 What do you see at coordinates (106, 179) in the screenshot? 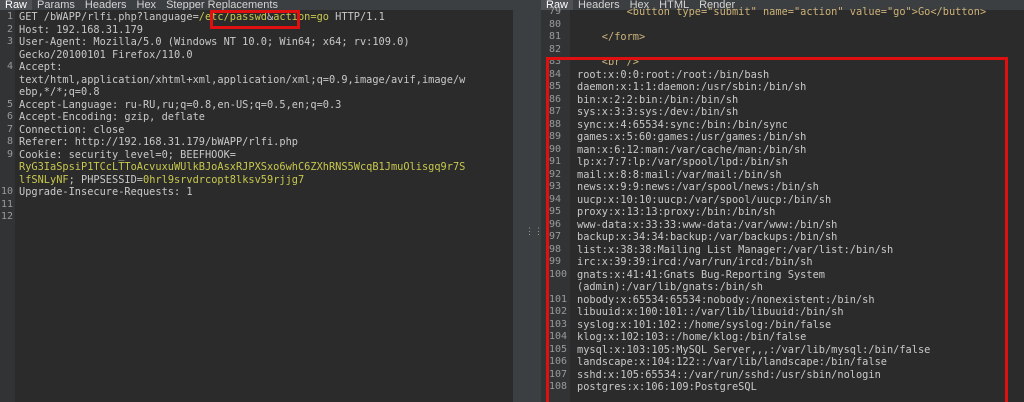
I see `request-text-token: ; PHPSESSID=` at bounding box center [106, 179].